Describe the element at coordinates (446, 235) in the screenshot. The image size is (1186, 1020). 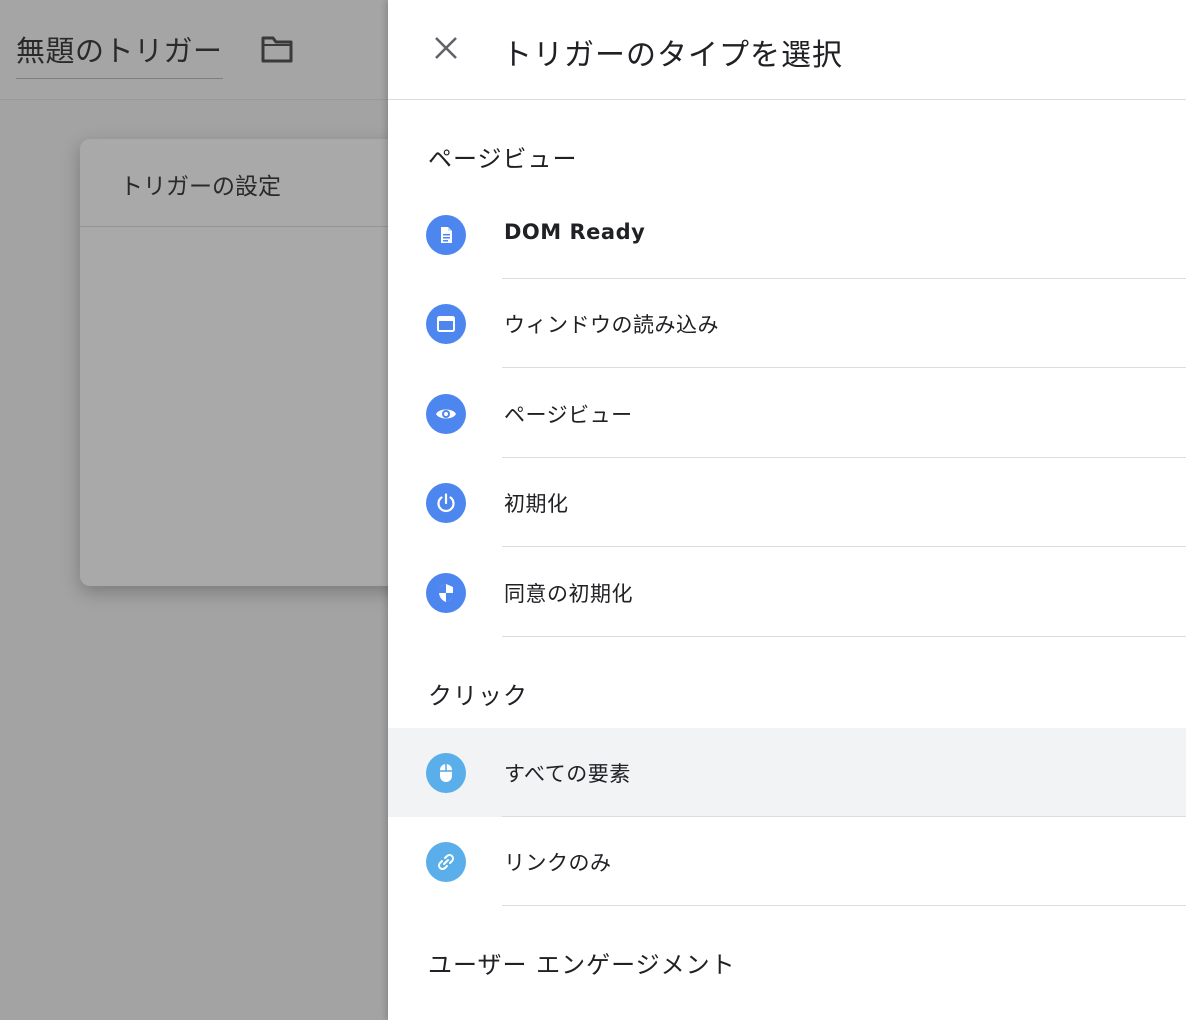
I see `document-icon` at that location.